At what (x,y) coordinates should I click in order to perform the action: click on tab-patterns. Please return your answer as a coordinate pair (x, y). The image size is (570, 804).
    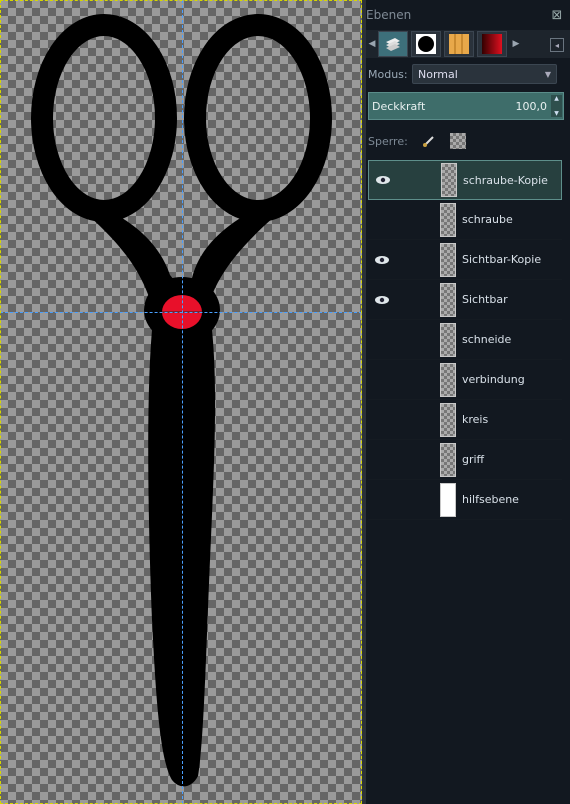
    Looking at the image, I should click on (459, 44).